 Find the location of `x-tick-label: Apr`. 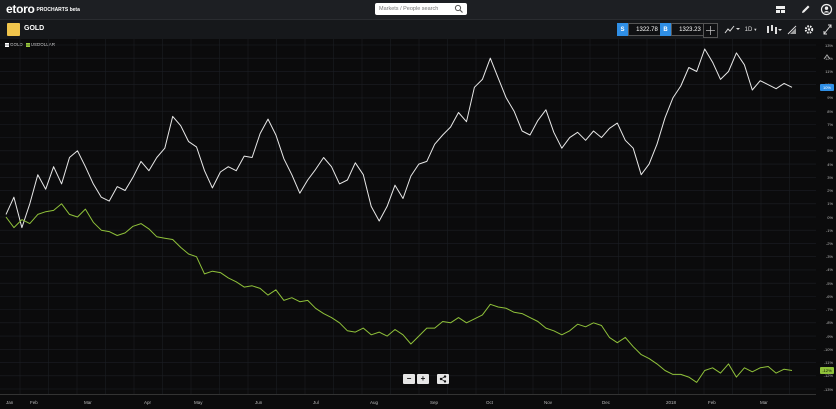

x-tick-label: Apr is located at coordinates (148, 402).